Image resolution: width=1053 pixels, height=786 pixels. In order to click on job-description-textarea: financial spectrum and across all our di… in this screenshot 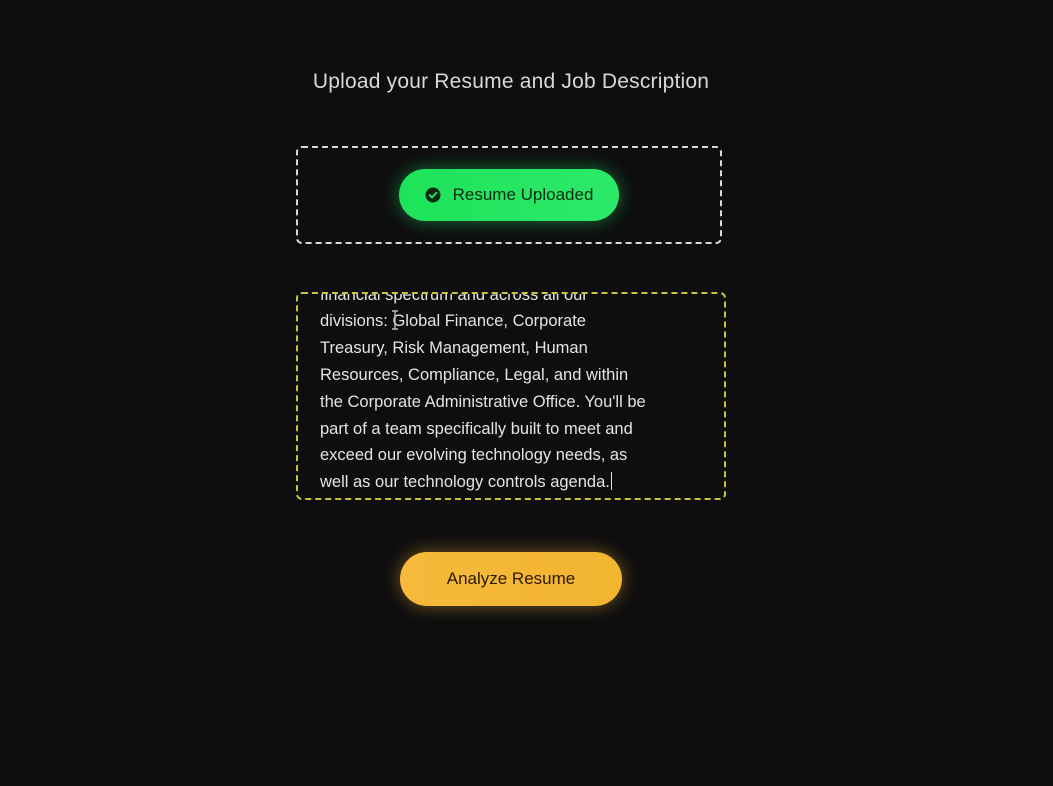, I will do `click(511, 396)`.